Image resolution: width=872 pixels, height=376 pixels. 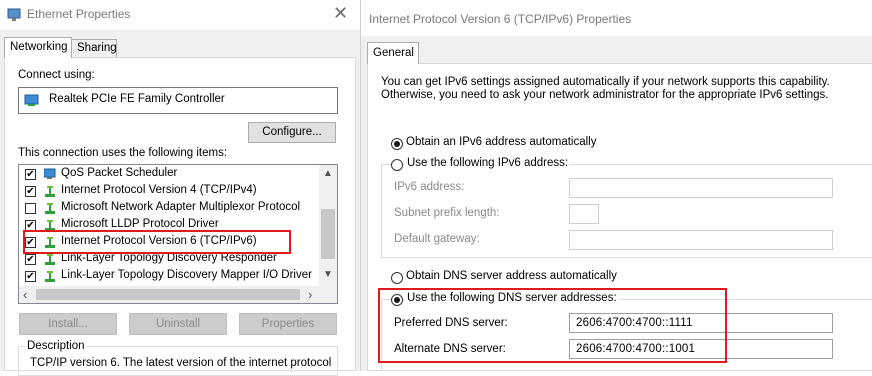 I want to click on close-icon: ✕, so click(x=340, y=13).